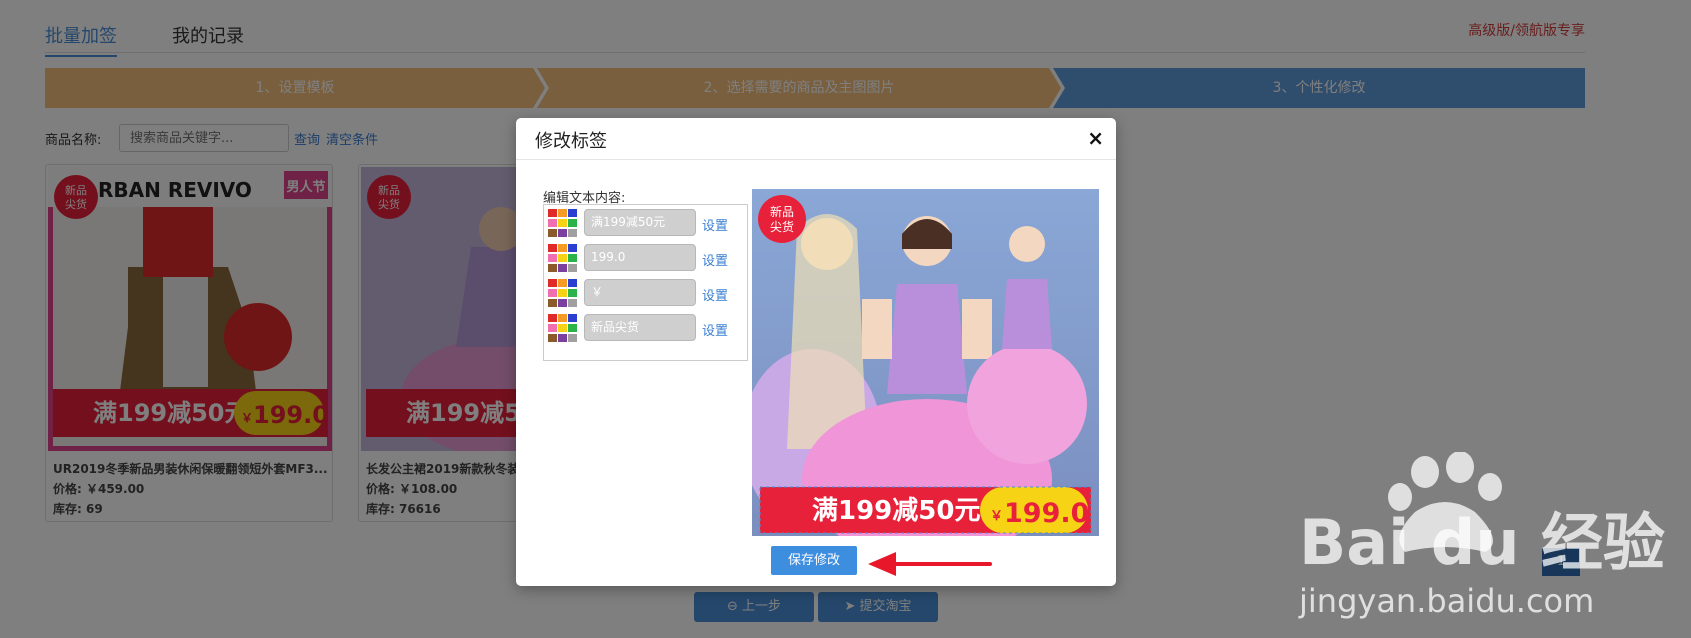  I want to click on text-row: 满199减50元 设置, so click(645, 222).